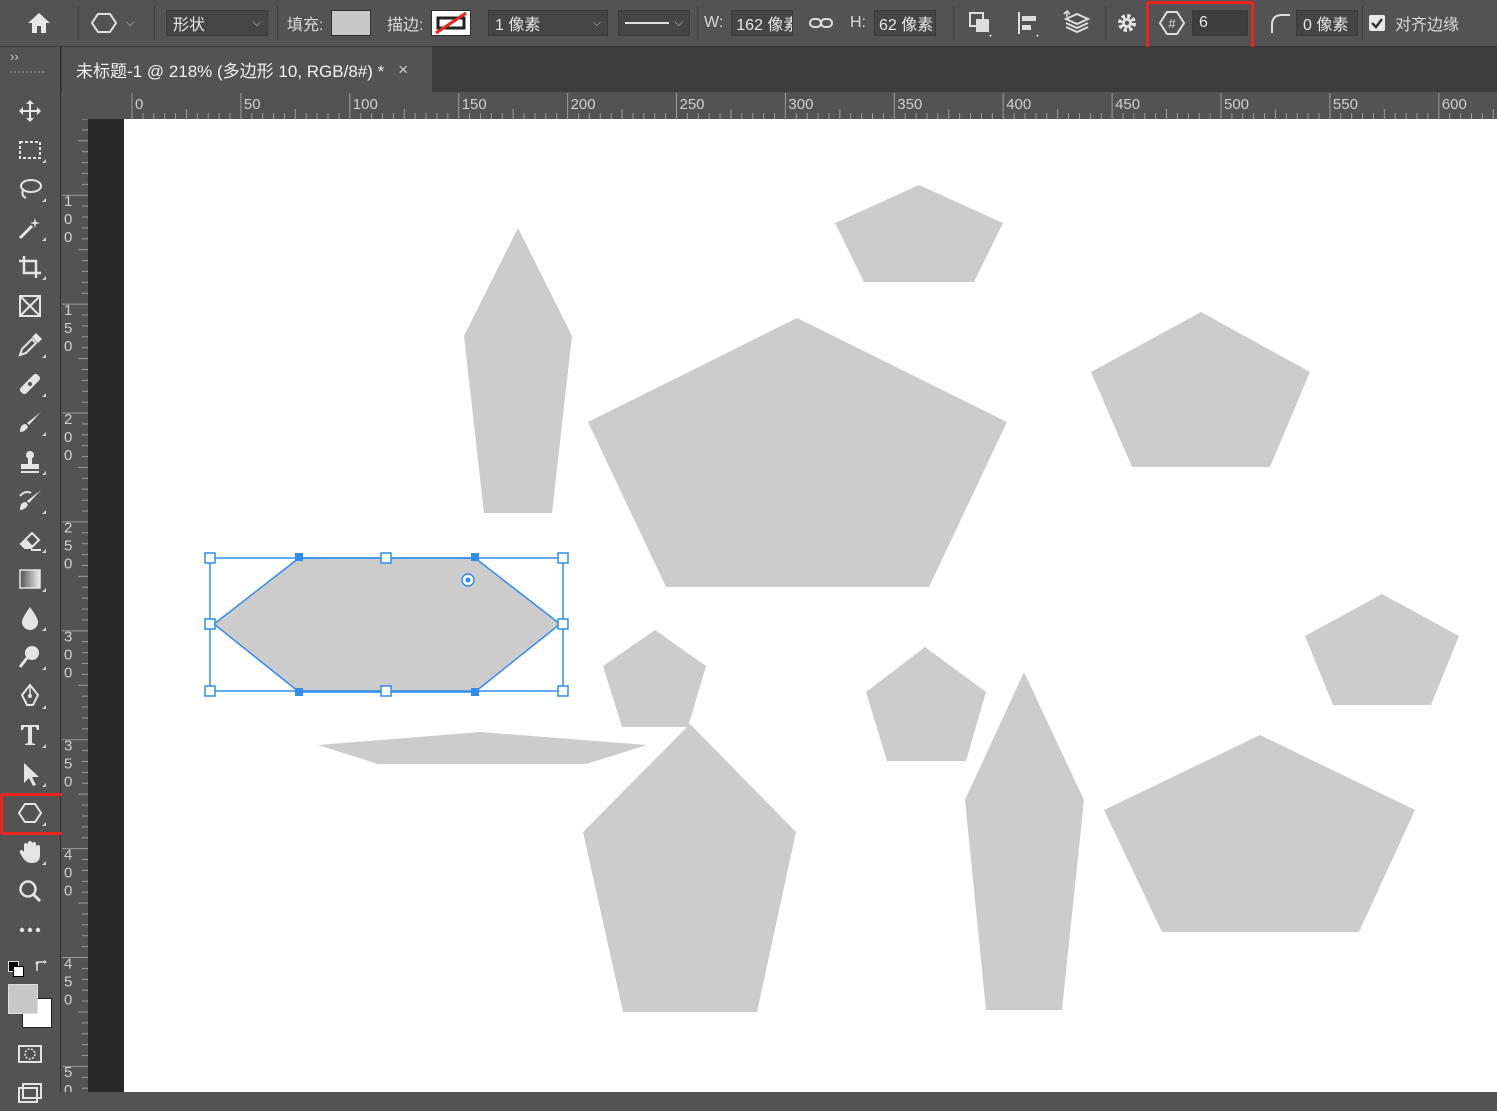 This screenshot has width=1497, height=1111. Describe the element at coordinates (106, 605) in the screenshot. I see `pasteboard` at that location.